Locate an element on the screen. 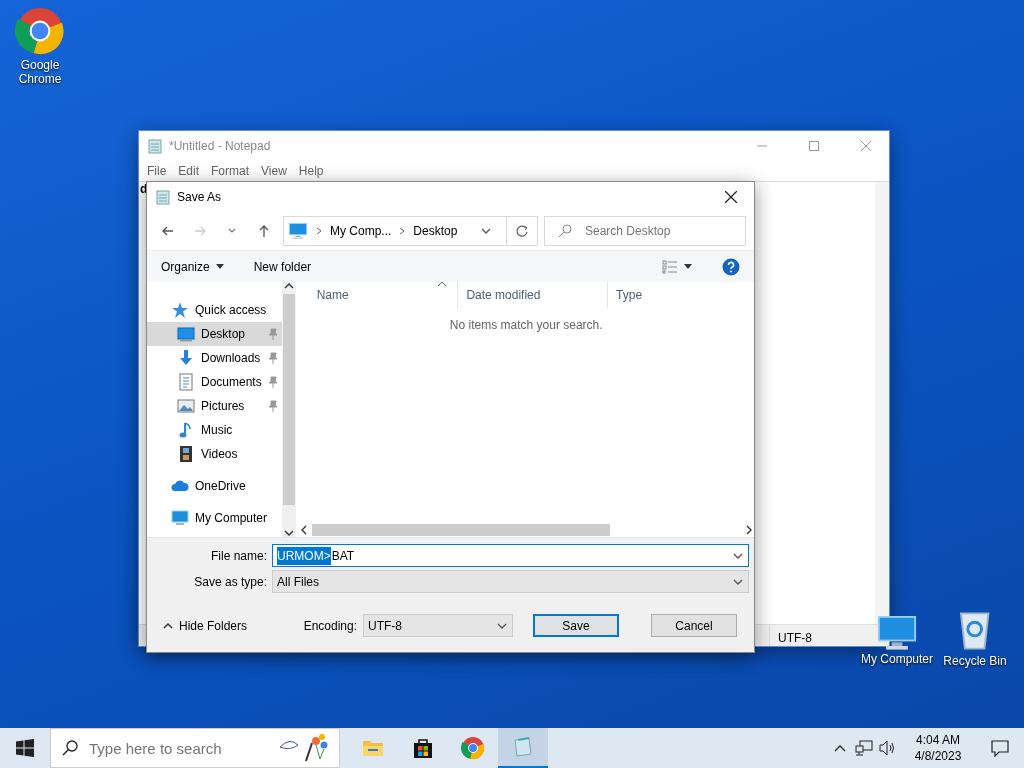 This screenshot has width=1024, height=768. icon-label: Google Chrome is located at coordinates (40, 72).